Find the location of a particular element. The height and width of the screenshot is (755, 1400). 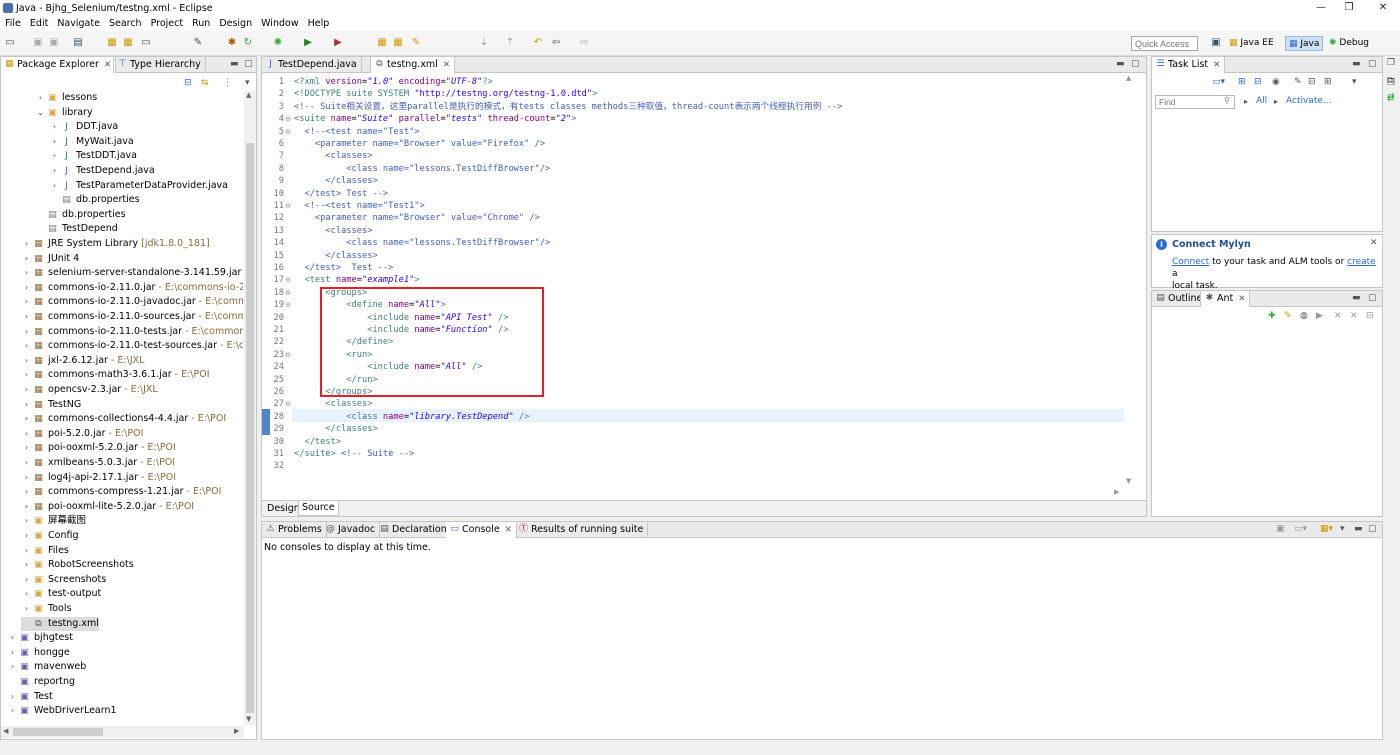

code-line: <class name="lessons.TestDiffBrowser"/> is located at coordinates (422, 169).